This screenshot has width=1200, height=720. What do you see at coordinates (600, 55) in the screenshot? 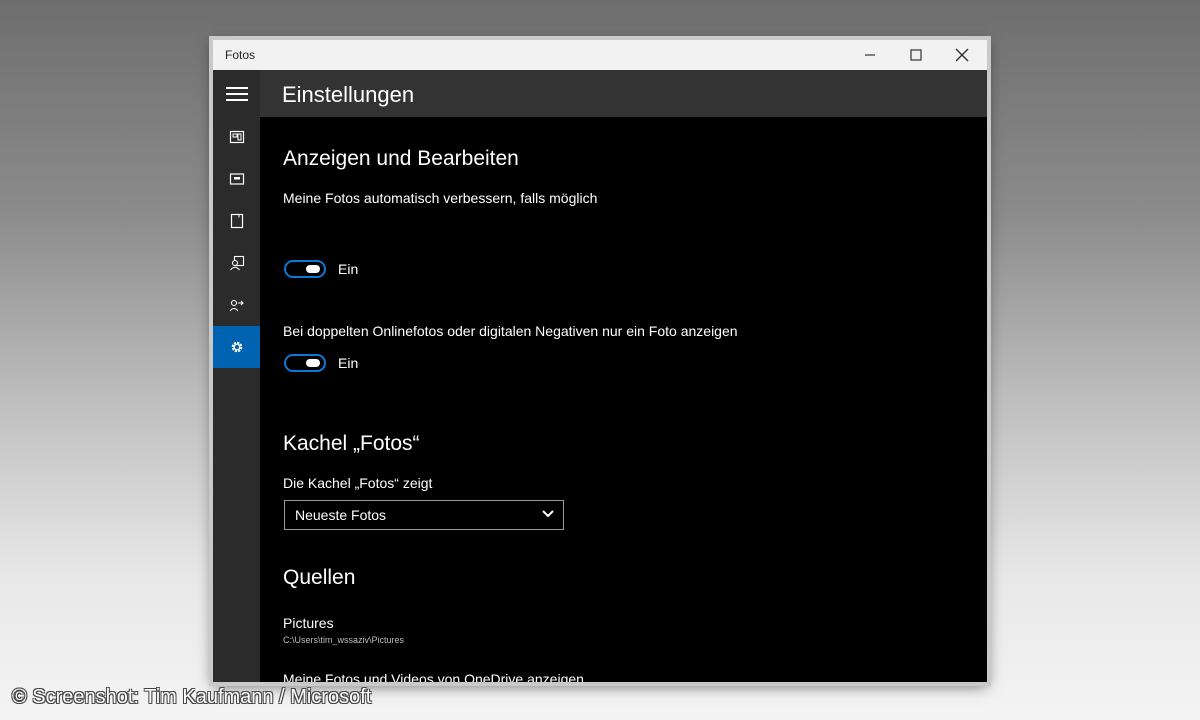
I see `title-bar: Fotos` at bounding box center [600, 55].